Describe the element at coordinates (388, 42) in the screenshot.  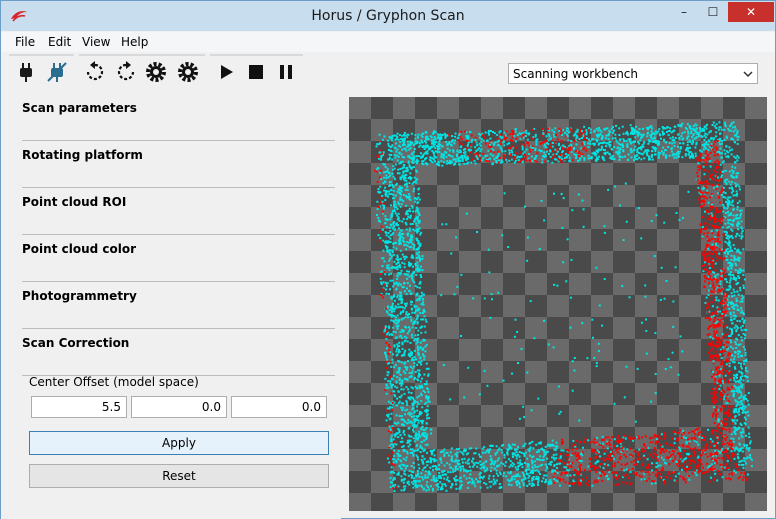
I see `menu-bar: File Edit View Help` at that location.